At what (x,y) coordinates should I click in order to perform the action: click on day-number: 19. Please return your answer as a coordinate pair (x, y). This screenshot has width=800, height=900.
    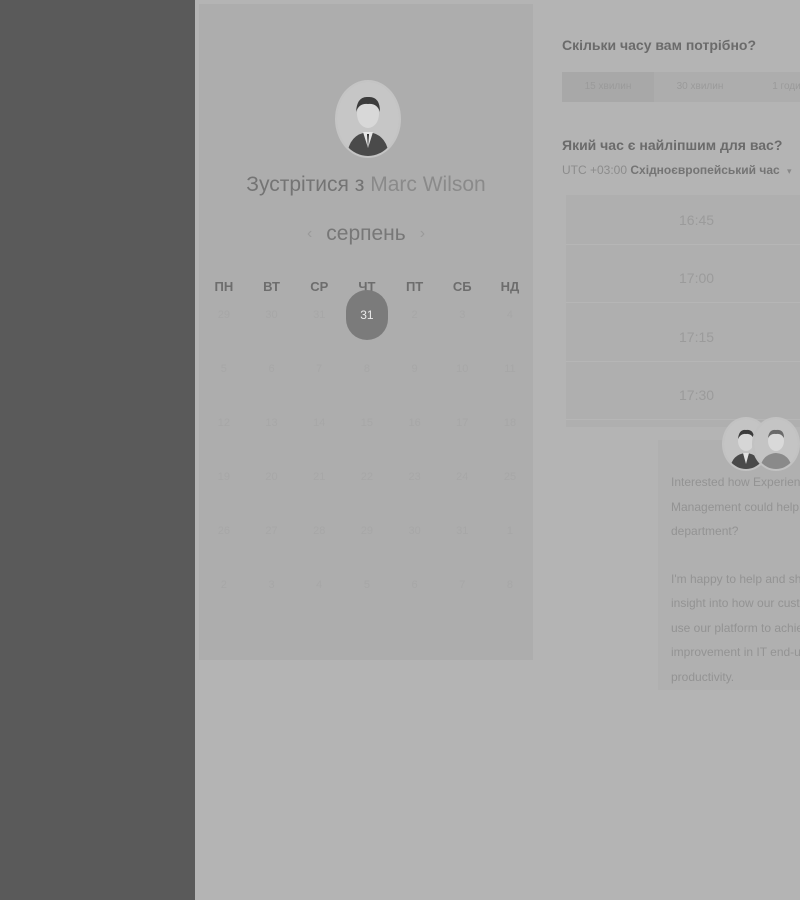
    Looking at the image, I should click on (223, 477).